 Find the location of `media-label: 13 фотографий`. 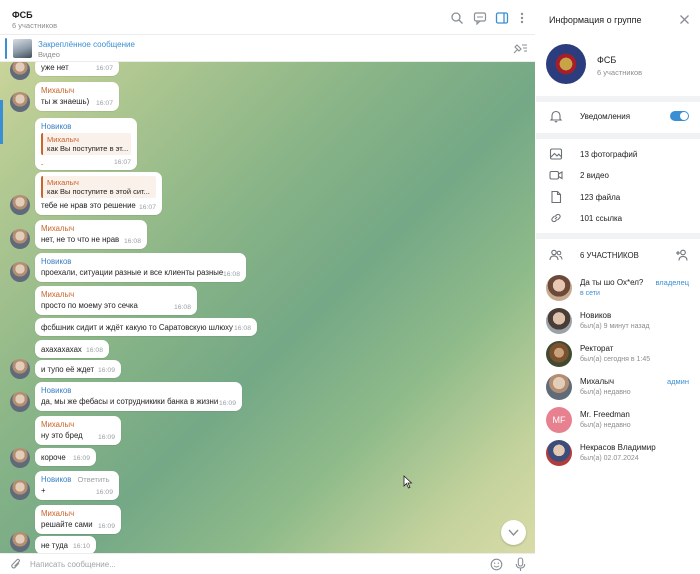

media-label: 13 фотографий is located at coordinates (609, 154).